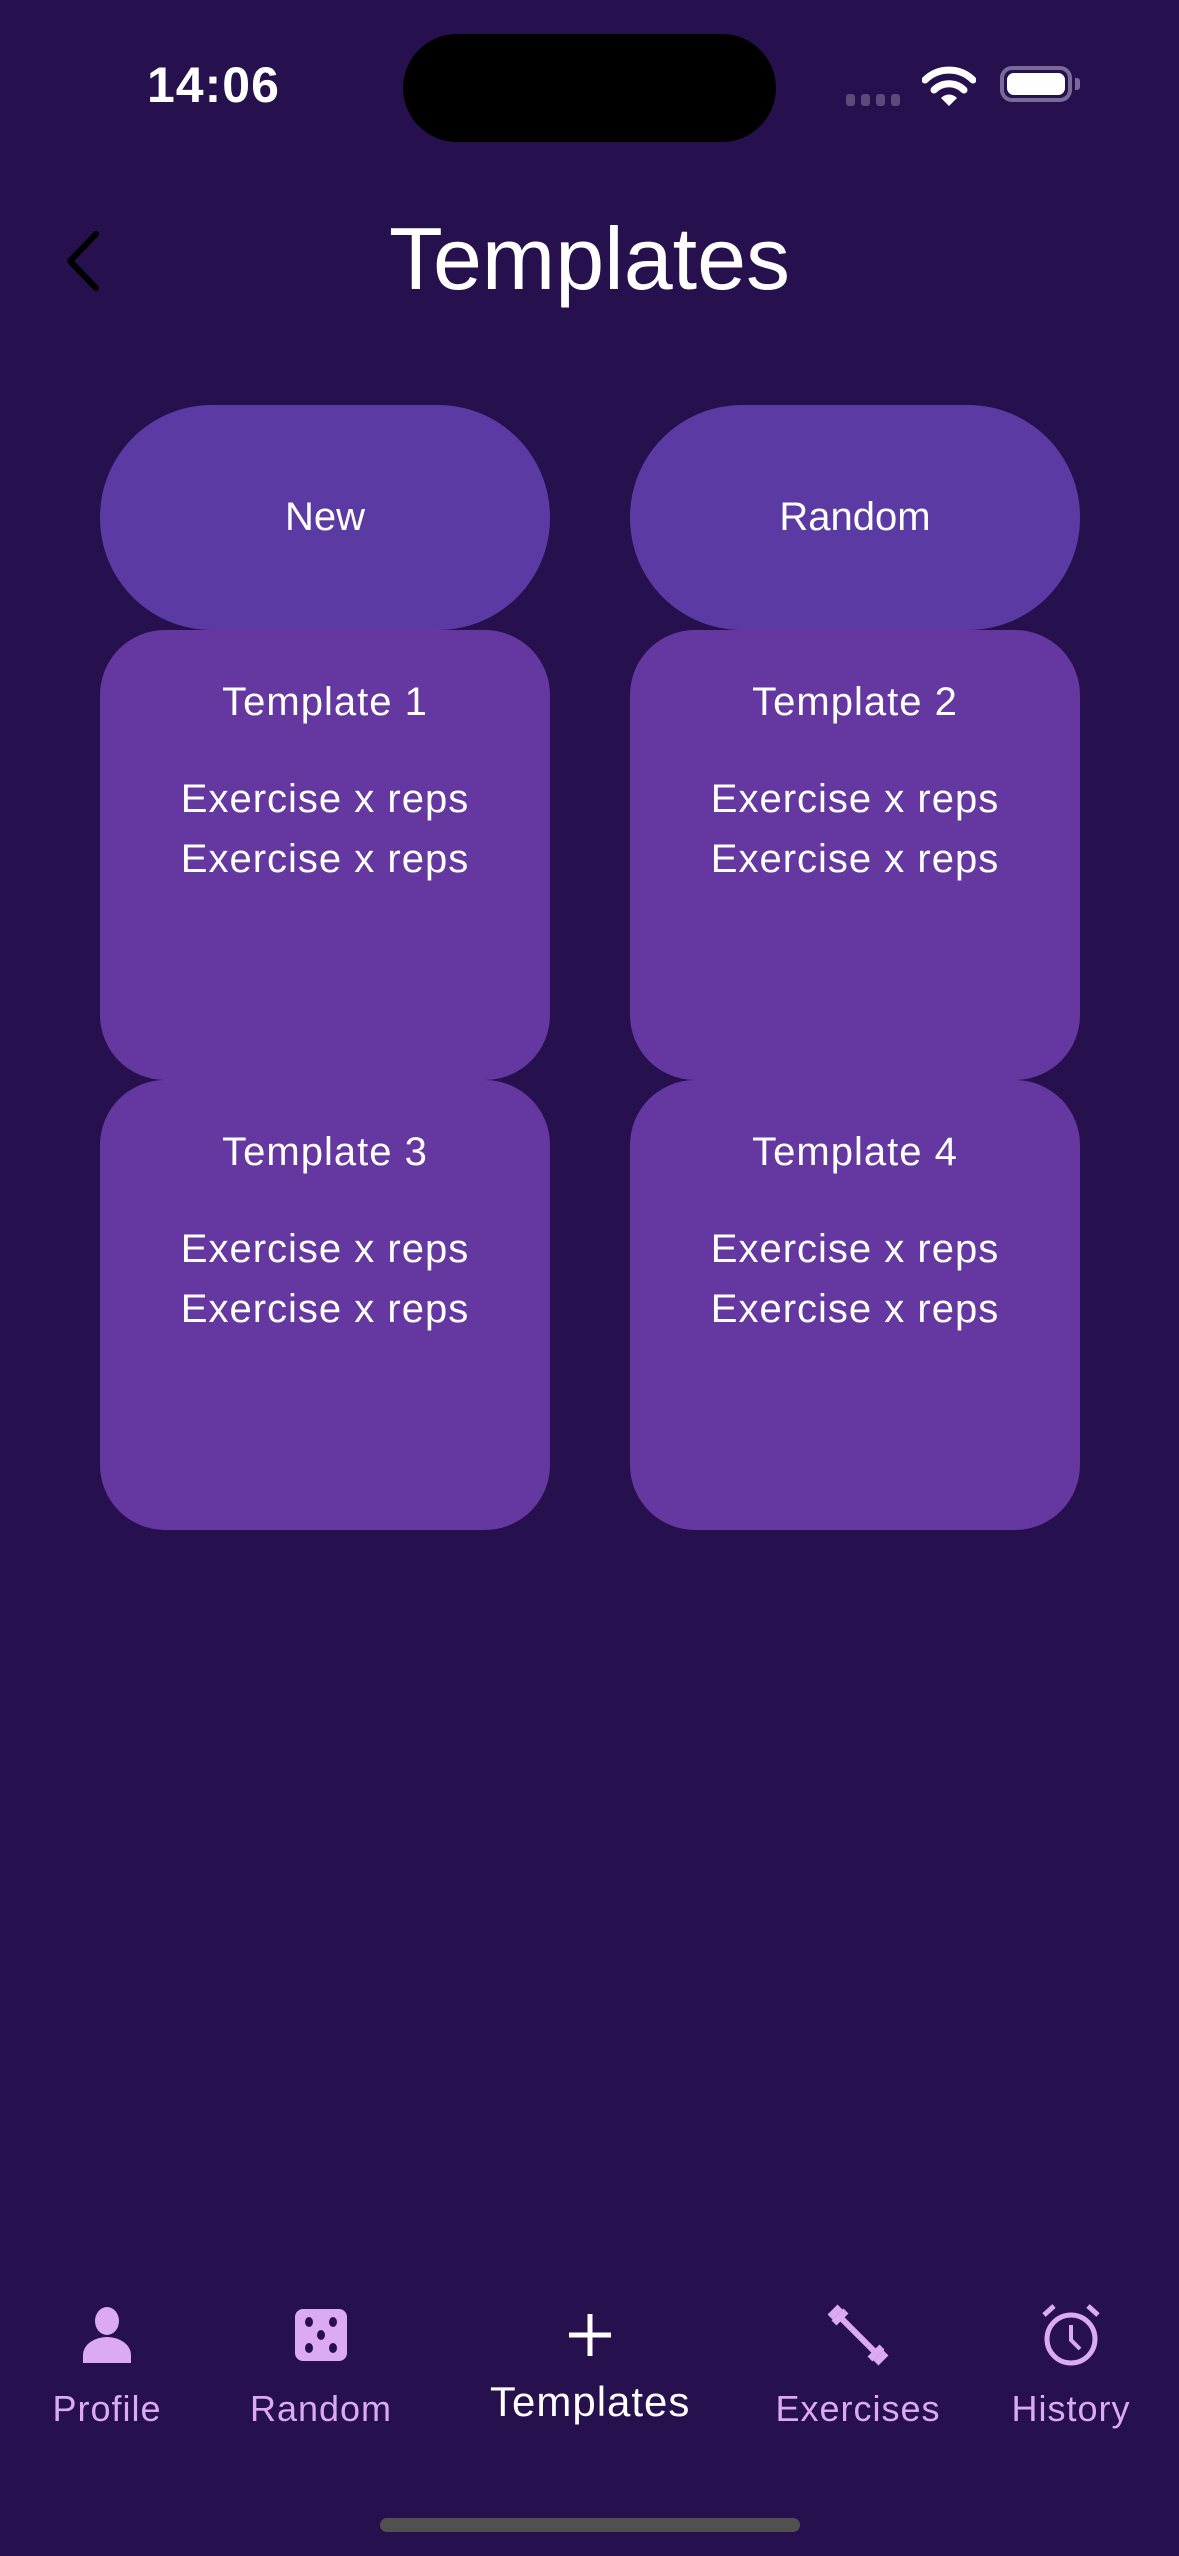 Image resolution: width=1179 pixels, height=2556 pixels. Describe the element at coordinates (855, 1152) in the screenshot. I see `template-title: Template 4` at that location.